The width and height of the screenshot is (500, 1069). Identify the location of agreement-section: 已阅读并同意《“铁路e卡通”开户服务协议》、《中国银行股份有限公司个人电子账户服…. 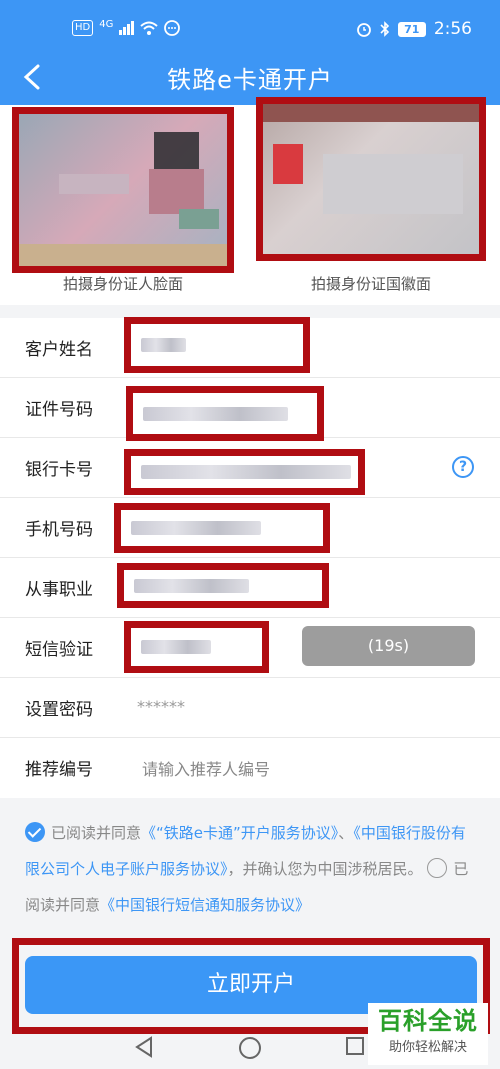
(250, 865).